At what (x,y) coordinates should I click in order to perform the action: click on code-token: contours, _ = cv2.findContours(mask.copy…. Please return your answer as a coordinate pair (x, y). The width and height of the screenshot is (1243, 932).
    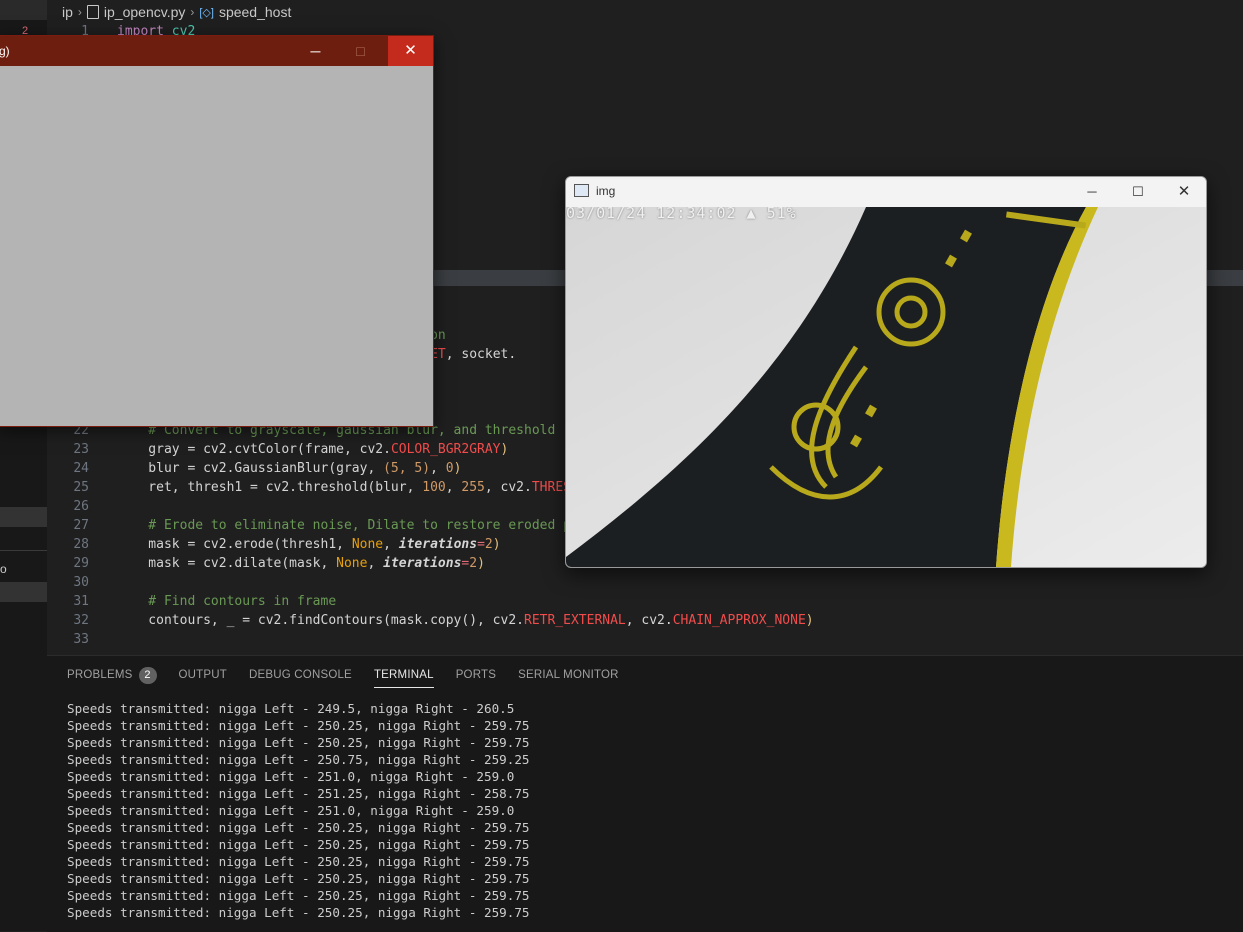
    Looking at the image, I should click on (320, 620).